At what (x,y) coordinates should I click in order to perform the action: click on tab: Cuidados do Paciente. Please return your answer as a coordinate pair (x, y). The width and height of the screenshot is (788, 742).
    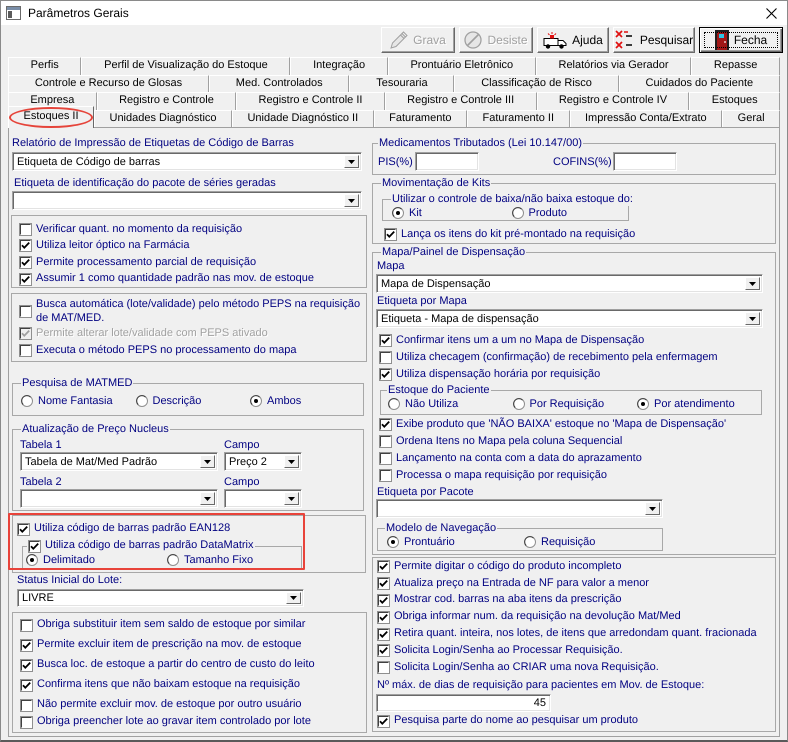
    Looking at the image, I should click on (699, 83).